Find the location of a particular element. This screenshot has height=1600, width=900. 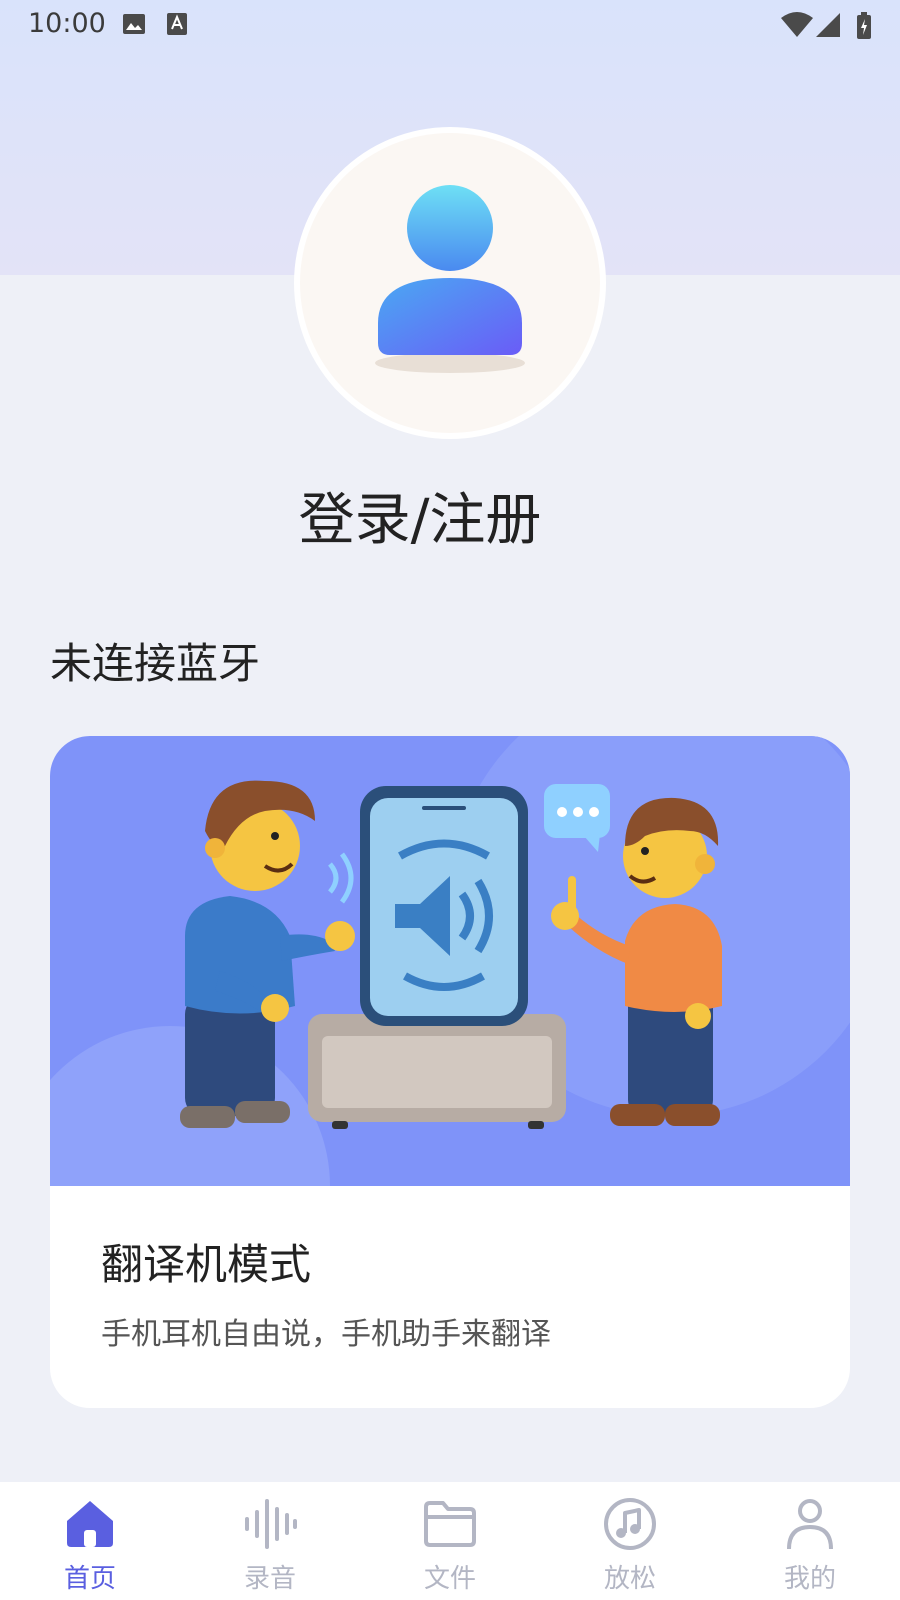

folder-icon is located at coordinates (450, 1524).